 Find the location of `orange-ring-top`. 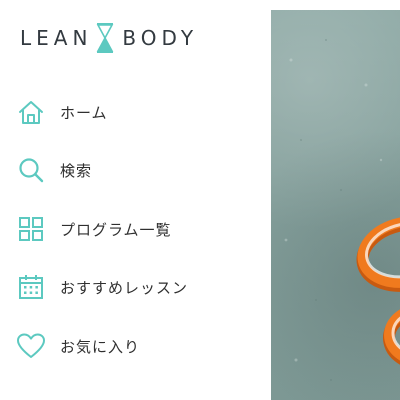

orange-ring-top is located at coordinates (378, 254).